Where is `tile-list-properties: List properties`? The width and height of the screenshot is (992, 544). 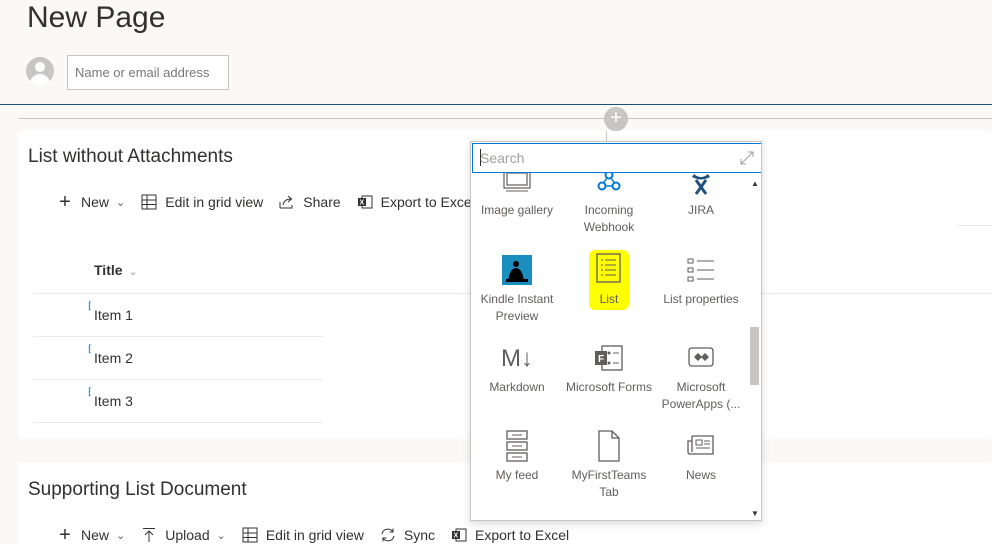
tile-list-properties: List properties is located at coordinates (701, 280).